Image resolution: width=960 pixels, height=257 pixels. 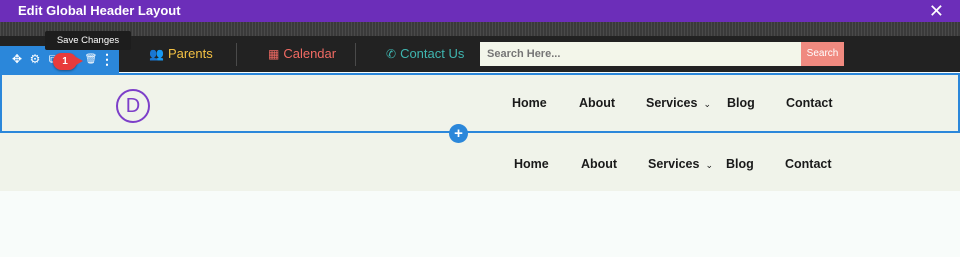 I want to click on divi-logo: D, so click(x=133, y=106).